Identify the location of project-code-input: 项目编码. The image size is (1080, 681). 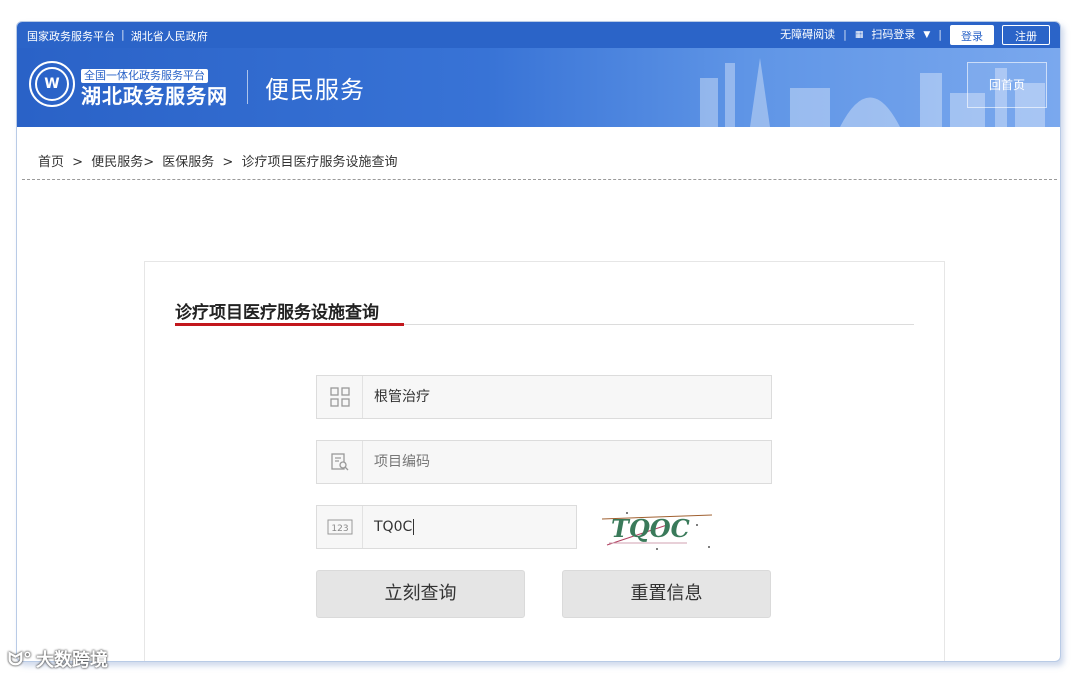
(396, 462).